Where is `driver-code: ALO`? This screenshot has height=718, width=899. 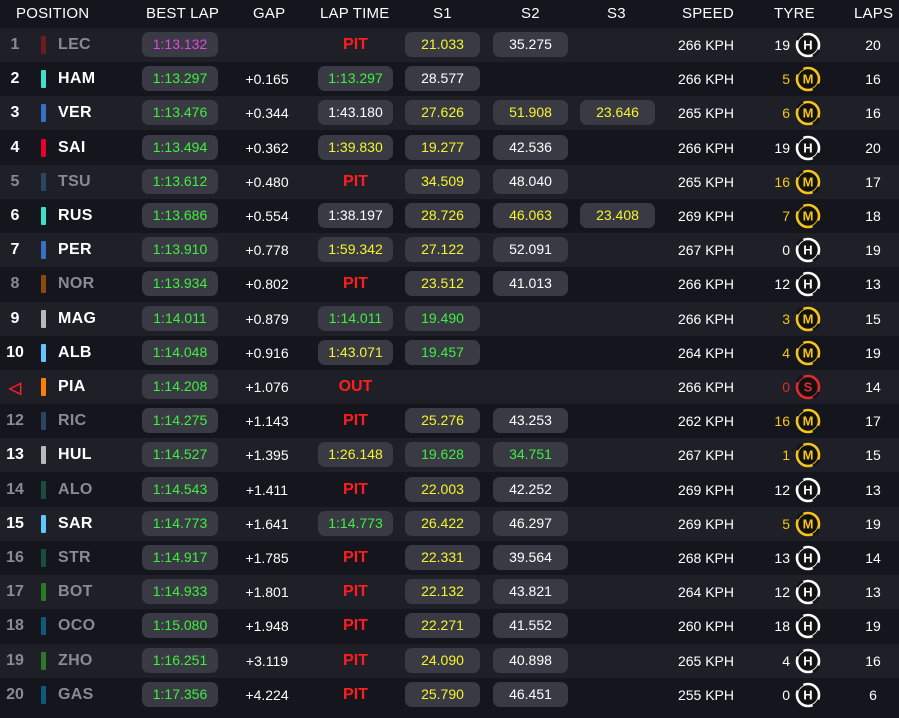
driver-code: ALO is located at coordinates (75, 489).